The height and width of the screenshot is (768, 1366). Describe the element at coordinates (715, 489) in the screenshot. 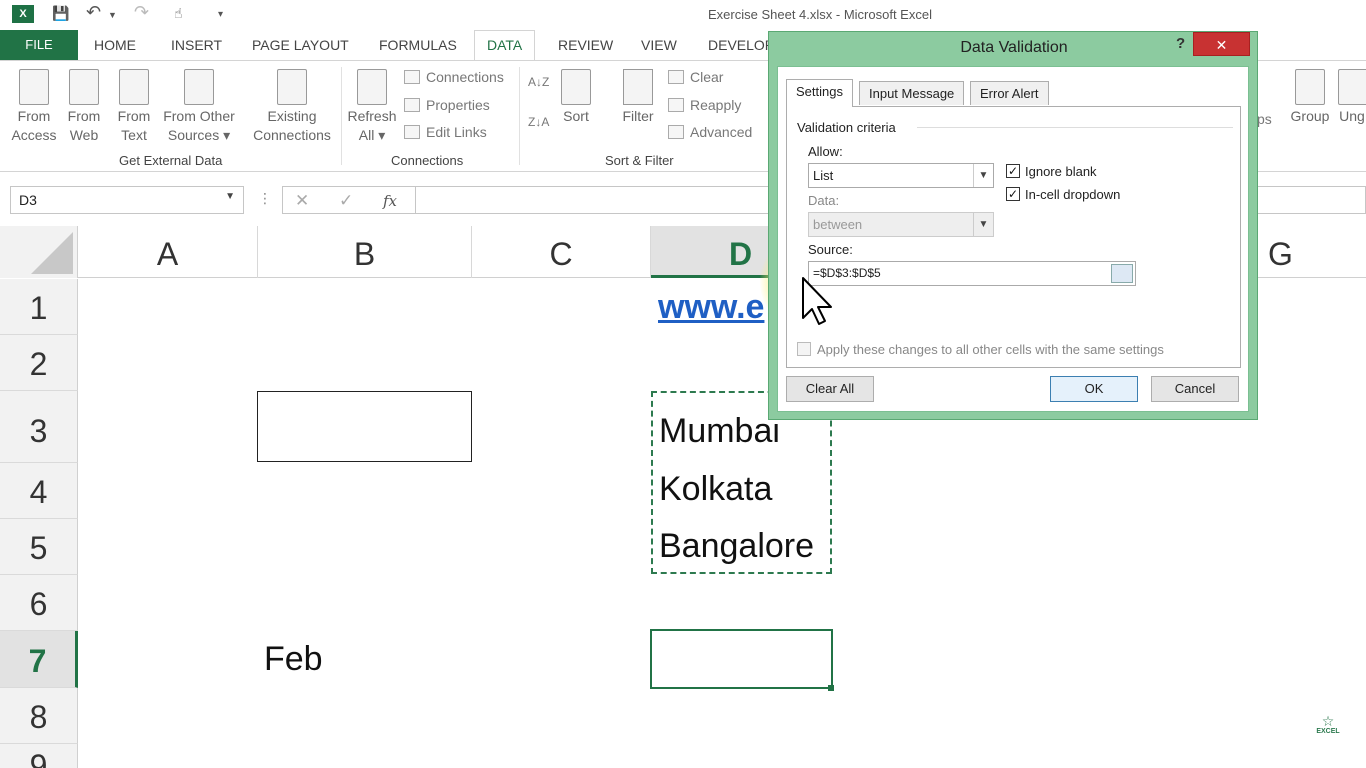

I see `cell-d4: Kolkata` at that location.